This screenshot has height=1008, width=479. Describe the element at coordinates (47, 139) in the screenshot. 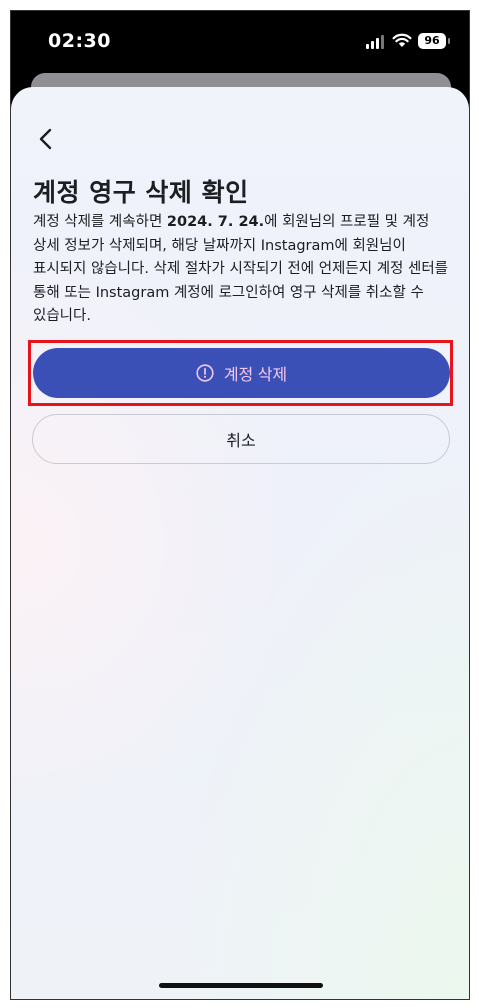

I see `chevron-left-icon` at that location.